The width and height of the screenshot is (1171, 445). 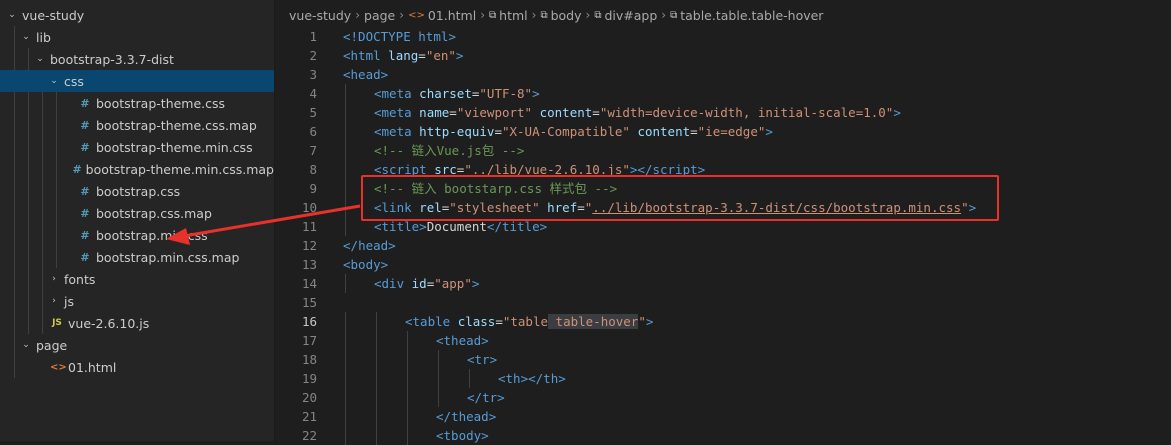 What do you see at coordinates (399, 36) in the screenshot?
I see `code-text: <!DOCTYPE html>` at bounding box center [399, 36].